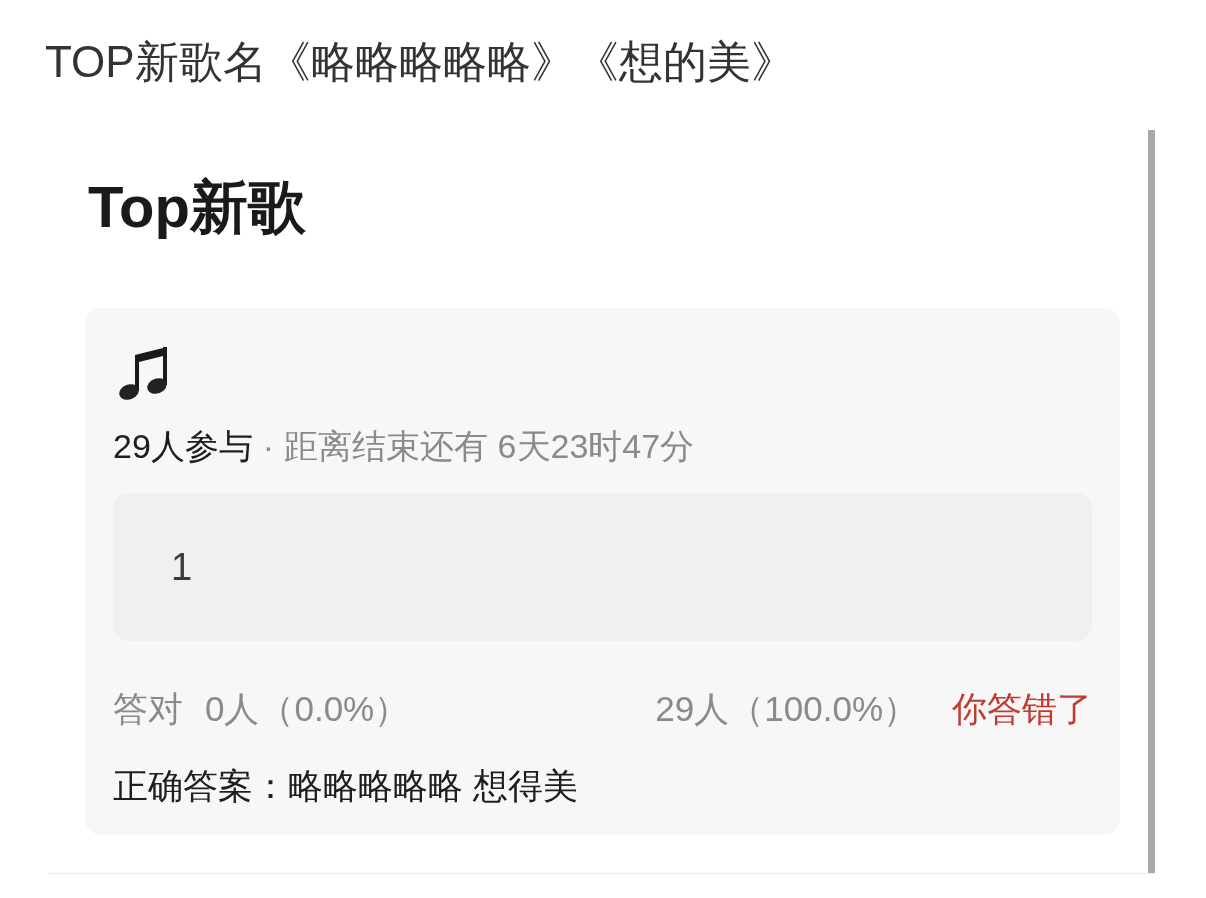 This screenshot has width=1206, height=898. I want to click on answer-box: 1, so click(602, 567).